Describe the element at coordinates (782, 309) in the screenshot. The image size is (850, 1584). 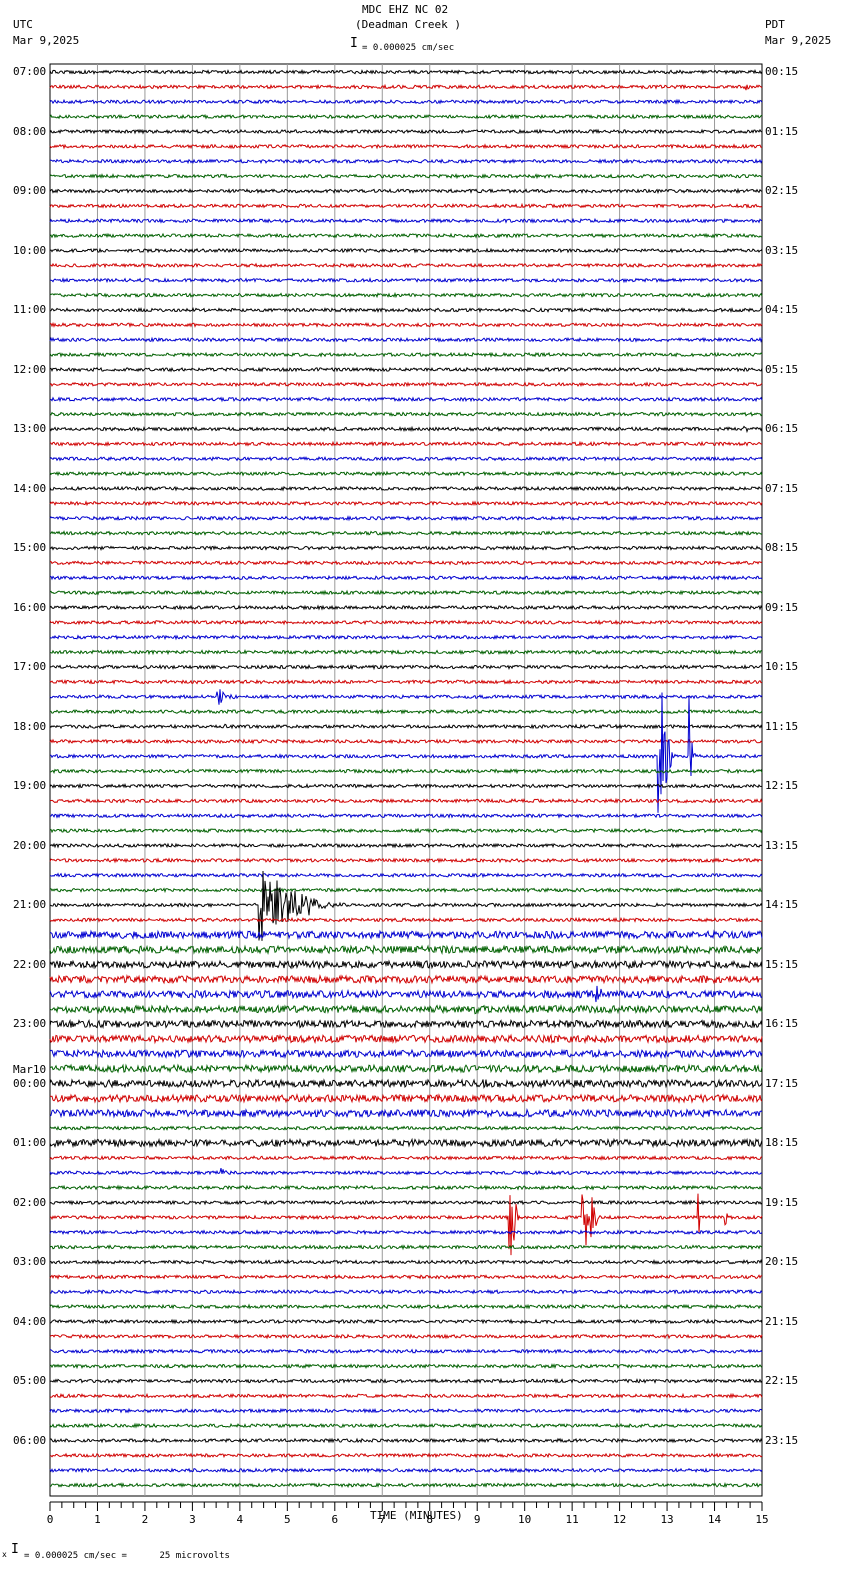
I see `pdt-hour-label: 04:15` at that location.